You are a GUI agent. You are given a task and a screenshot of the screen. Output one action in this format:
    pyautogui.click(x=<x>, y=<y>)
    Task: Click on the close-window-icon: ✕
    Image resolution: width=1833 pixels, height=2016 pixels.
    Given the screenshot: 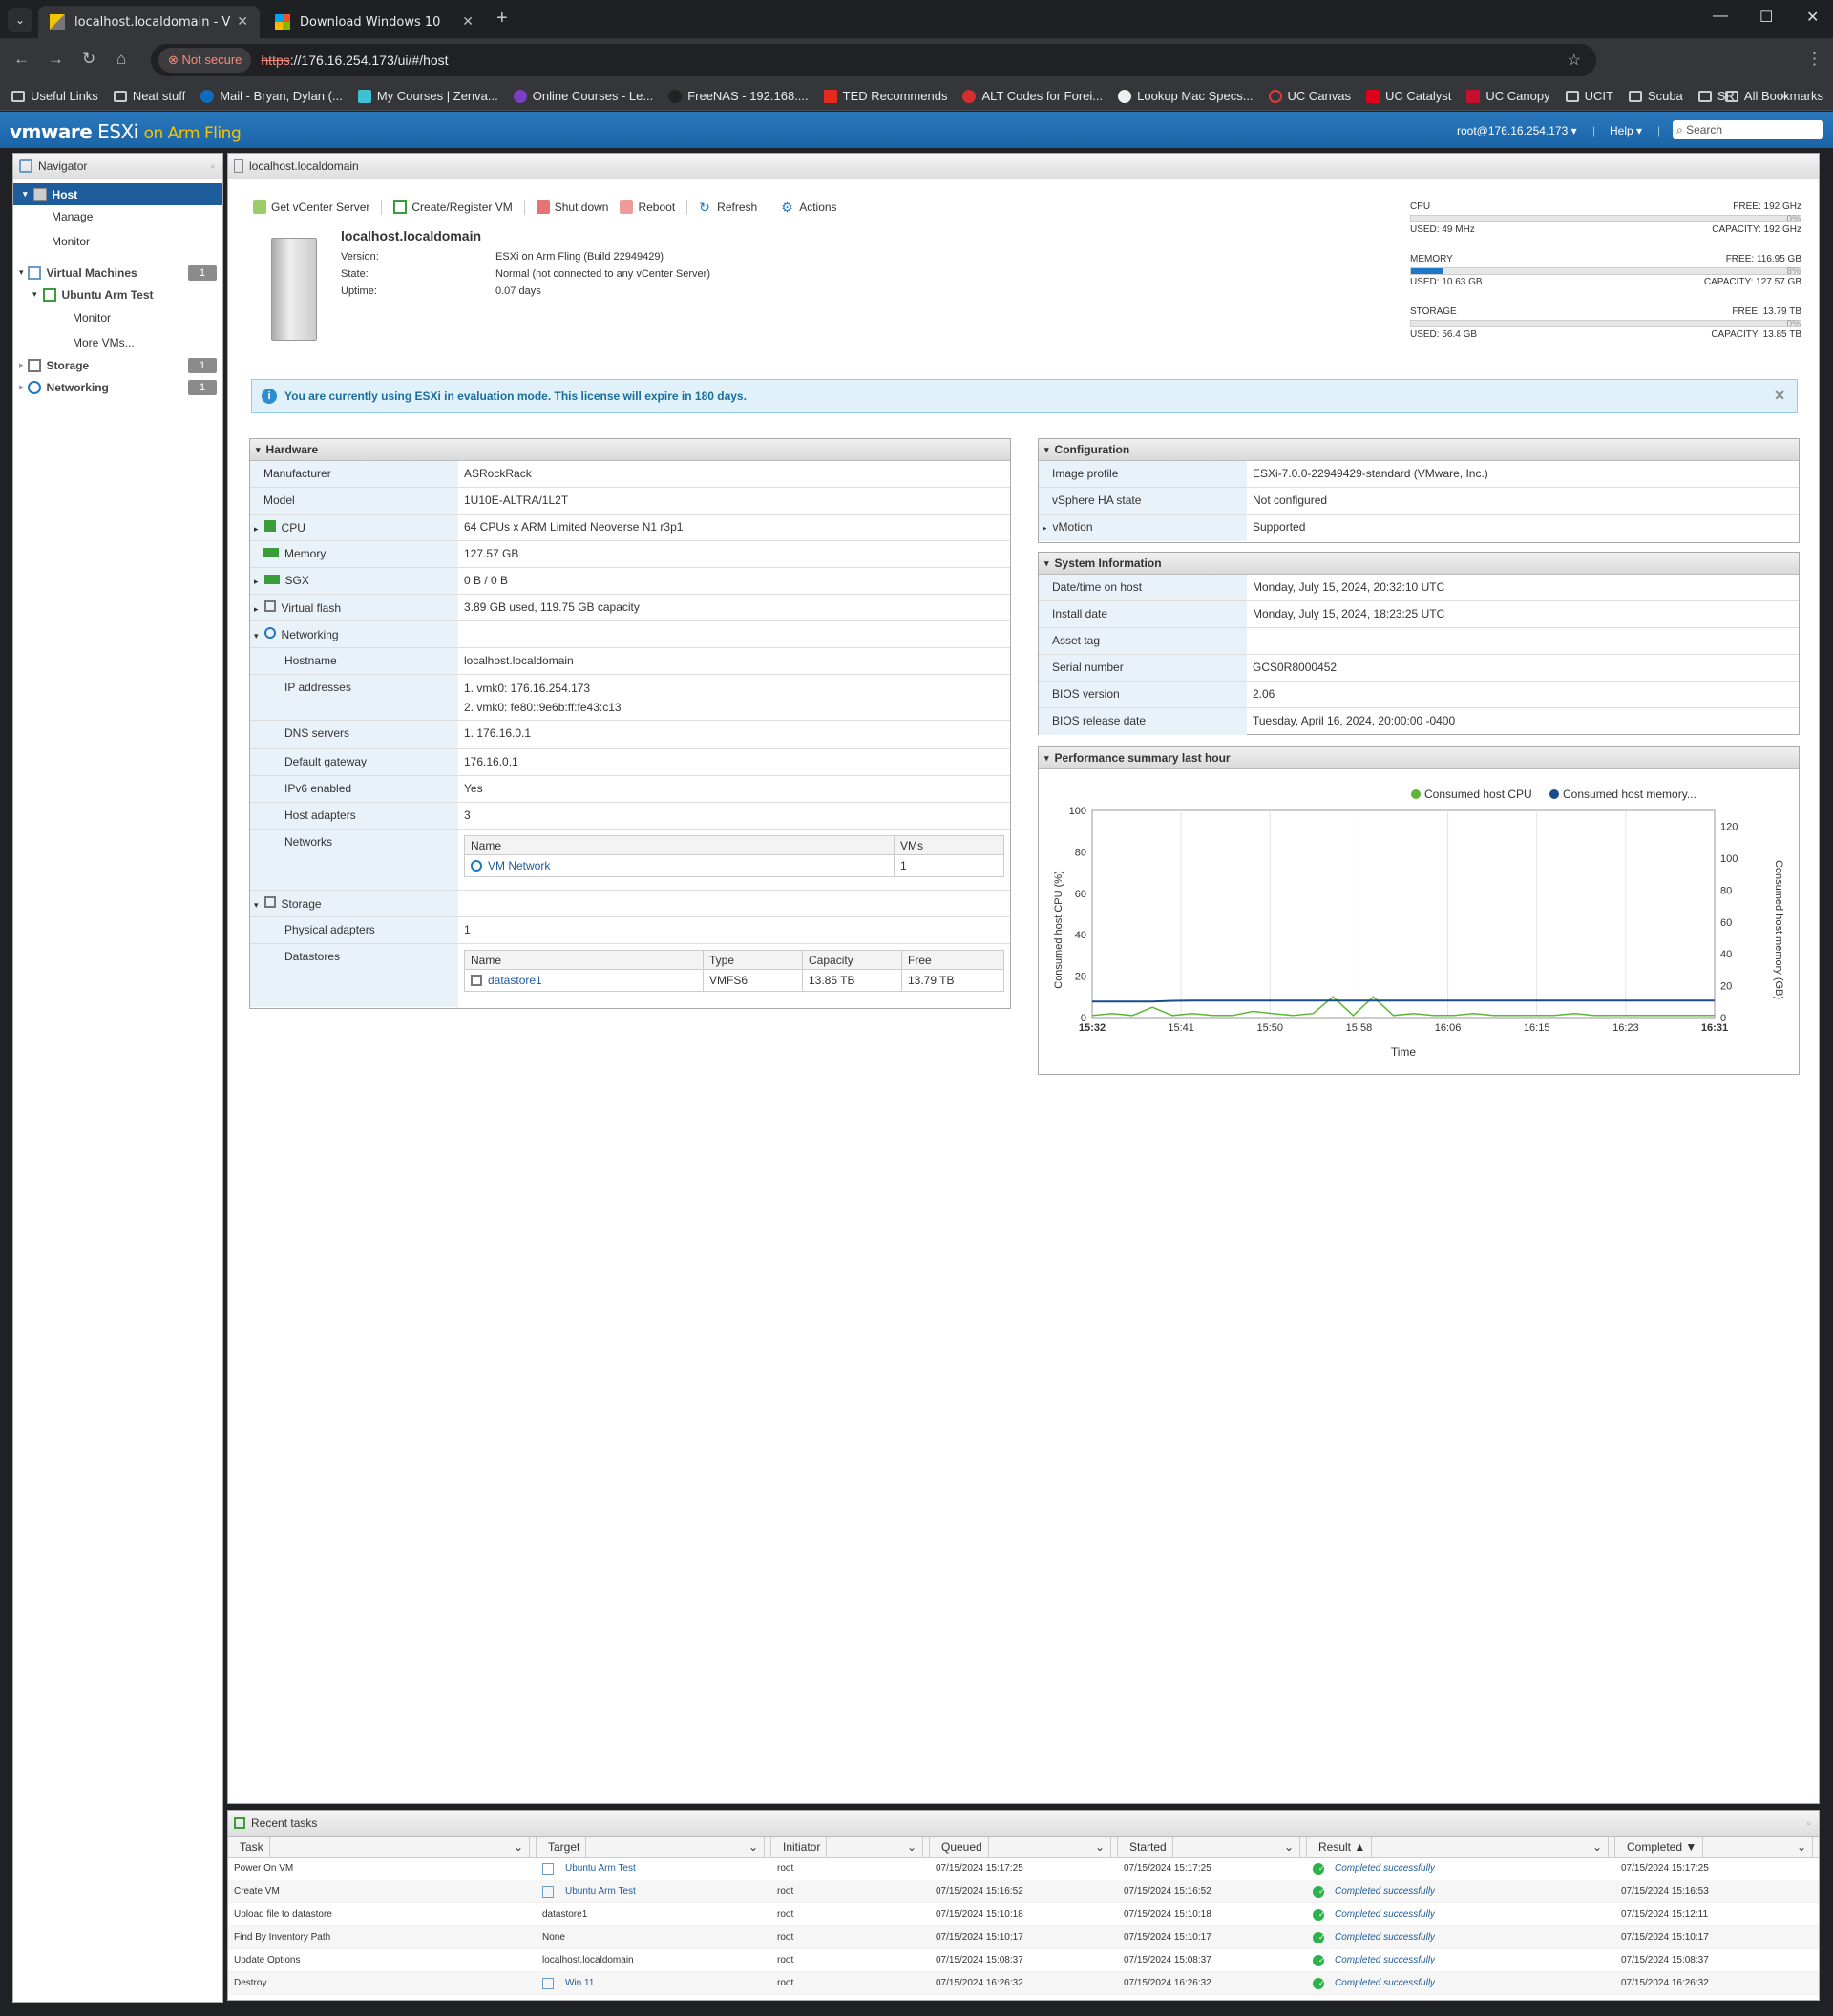 What is the action you would take?
    pyautogui.click(x=1813, y=18)
    